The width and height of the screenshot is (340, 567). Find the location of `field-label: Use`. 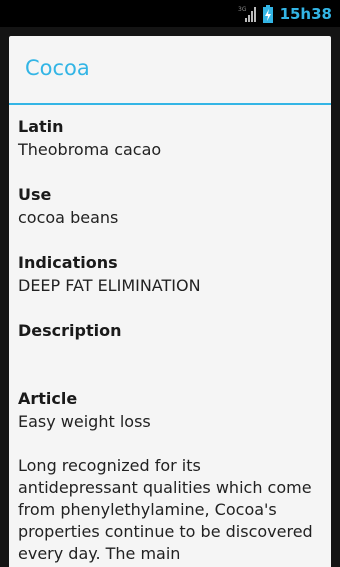

field-label: Use is located at coordinates (35, 194).